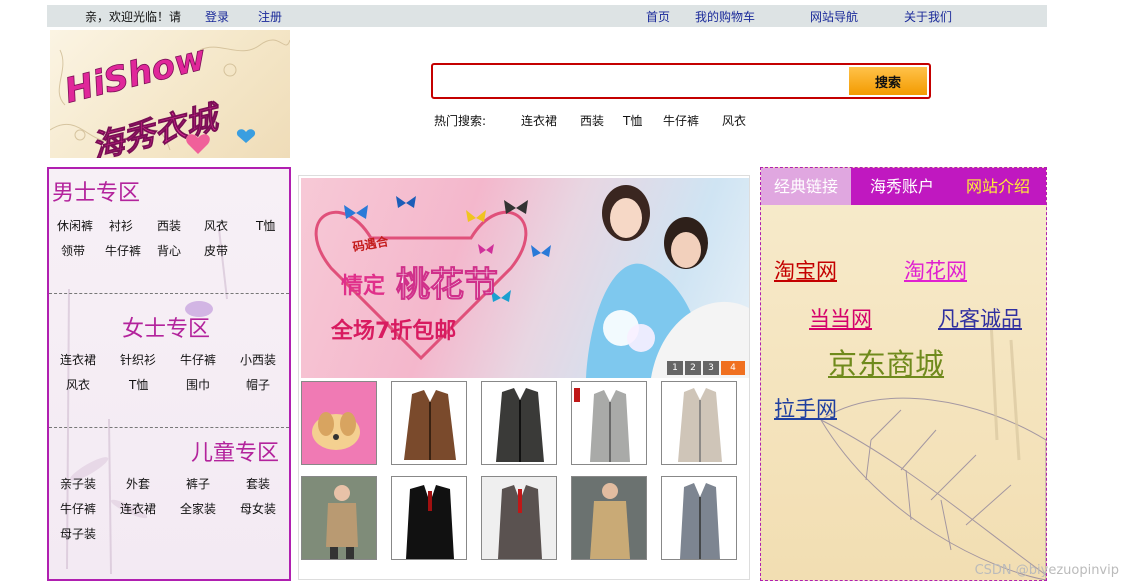  I want to click on panel-tab-bar: 经典链接 海秀账户 网站介绍, so click(903, 186).